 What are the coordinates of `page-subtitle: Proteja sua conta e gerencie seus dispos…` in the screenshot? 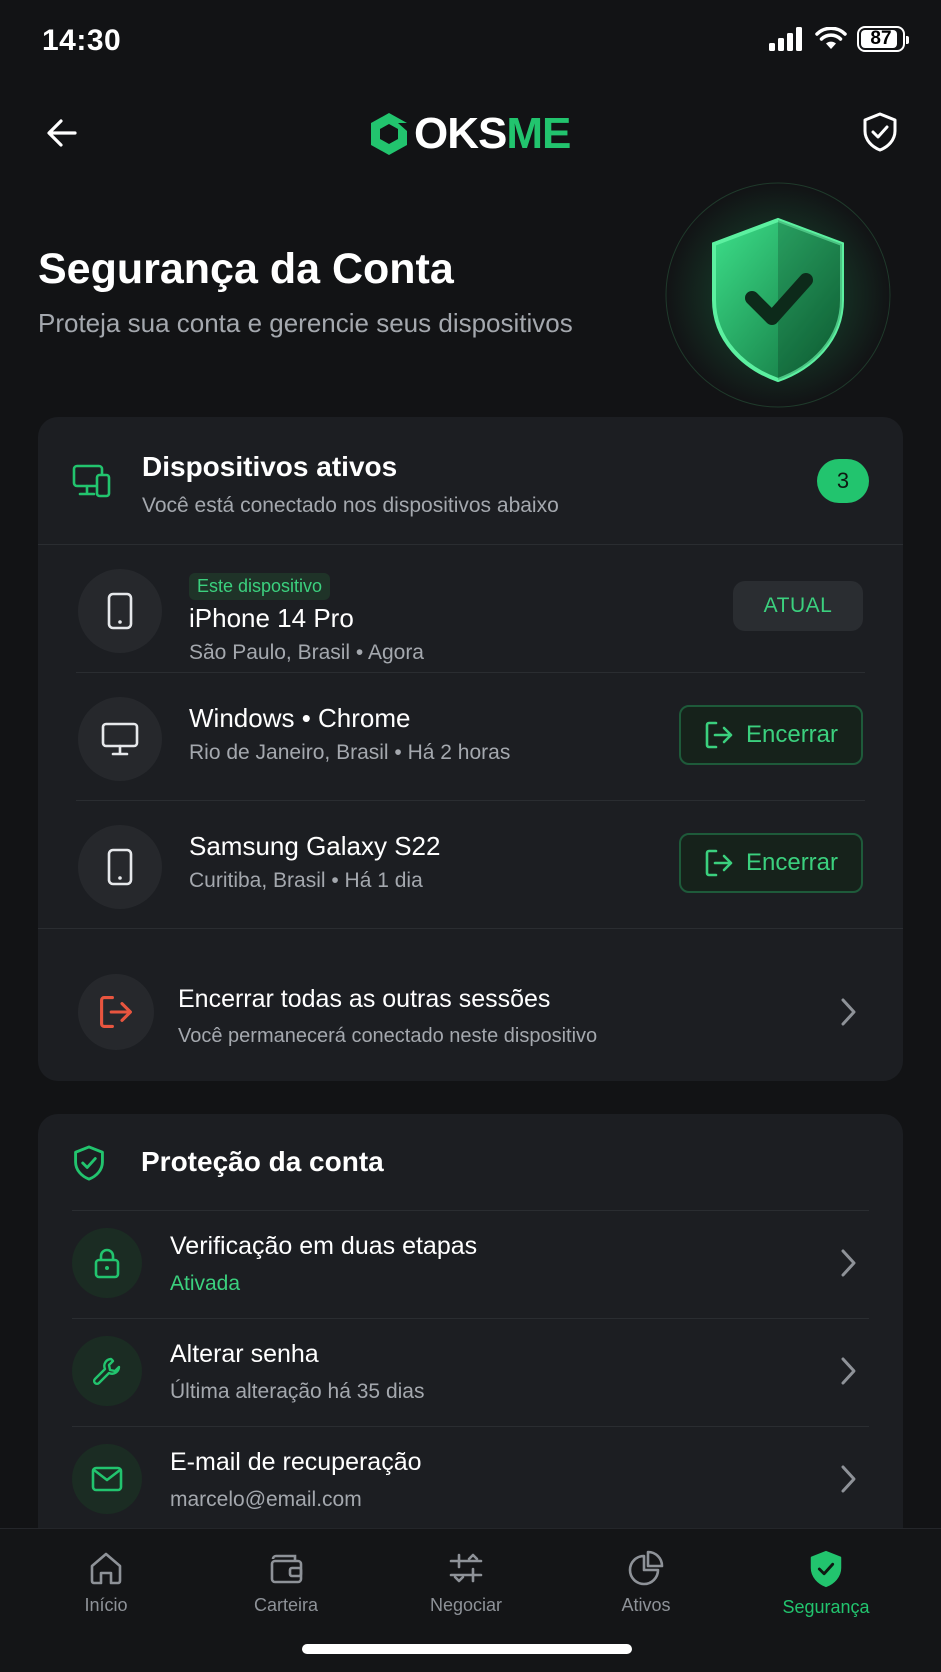 It's located at (305, 323).